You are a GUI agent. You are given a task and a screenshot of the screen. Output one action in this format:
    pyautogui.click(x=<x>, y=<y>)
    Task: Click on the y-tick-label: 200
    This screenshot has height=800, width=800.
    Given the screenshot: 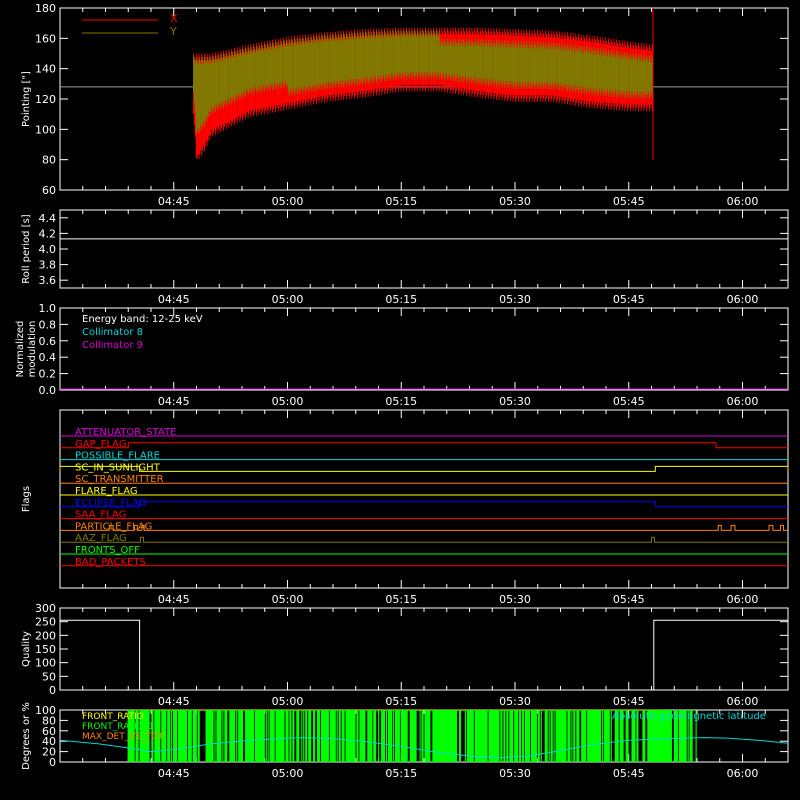 What is the action you would take?
    pyautogui.click(x=45, y=635)
    